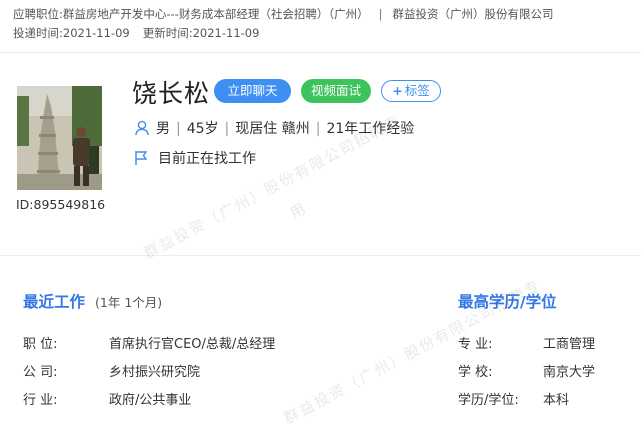 The width and height of the screenshot is (641, 429). I want to click on edu-degree-value: 本科, so click(556, 400).